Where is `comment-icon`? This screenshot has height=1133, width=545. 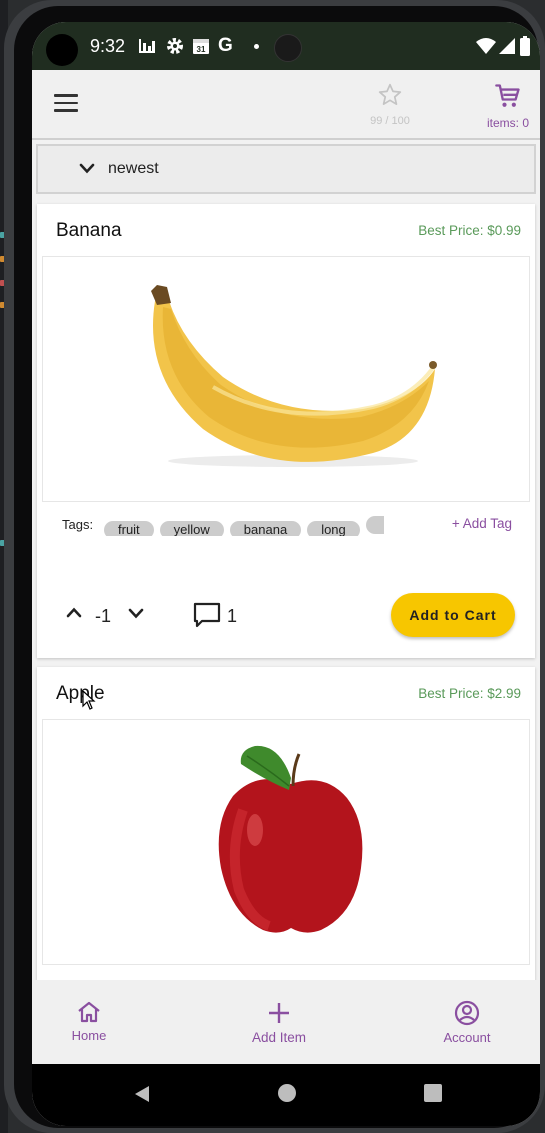 comment-icon is located at coordinates (207, 615).